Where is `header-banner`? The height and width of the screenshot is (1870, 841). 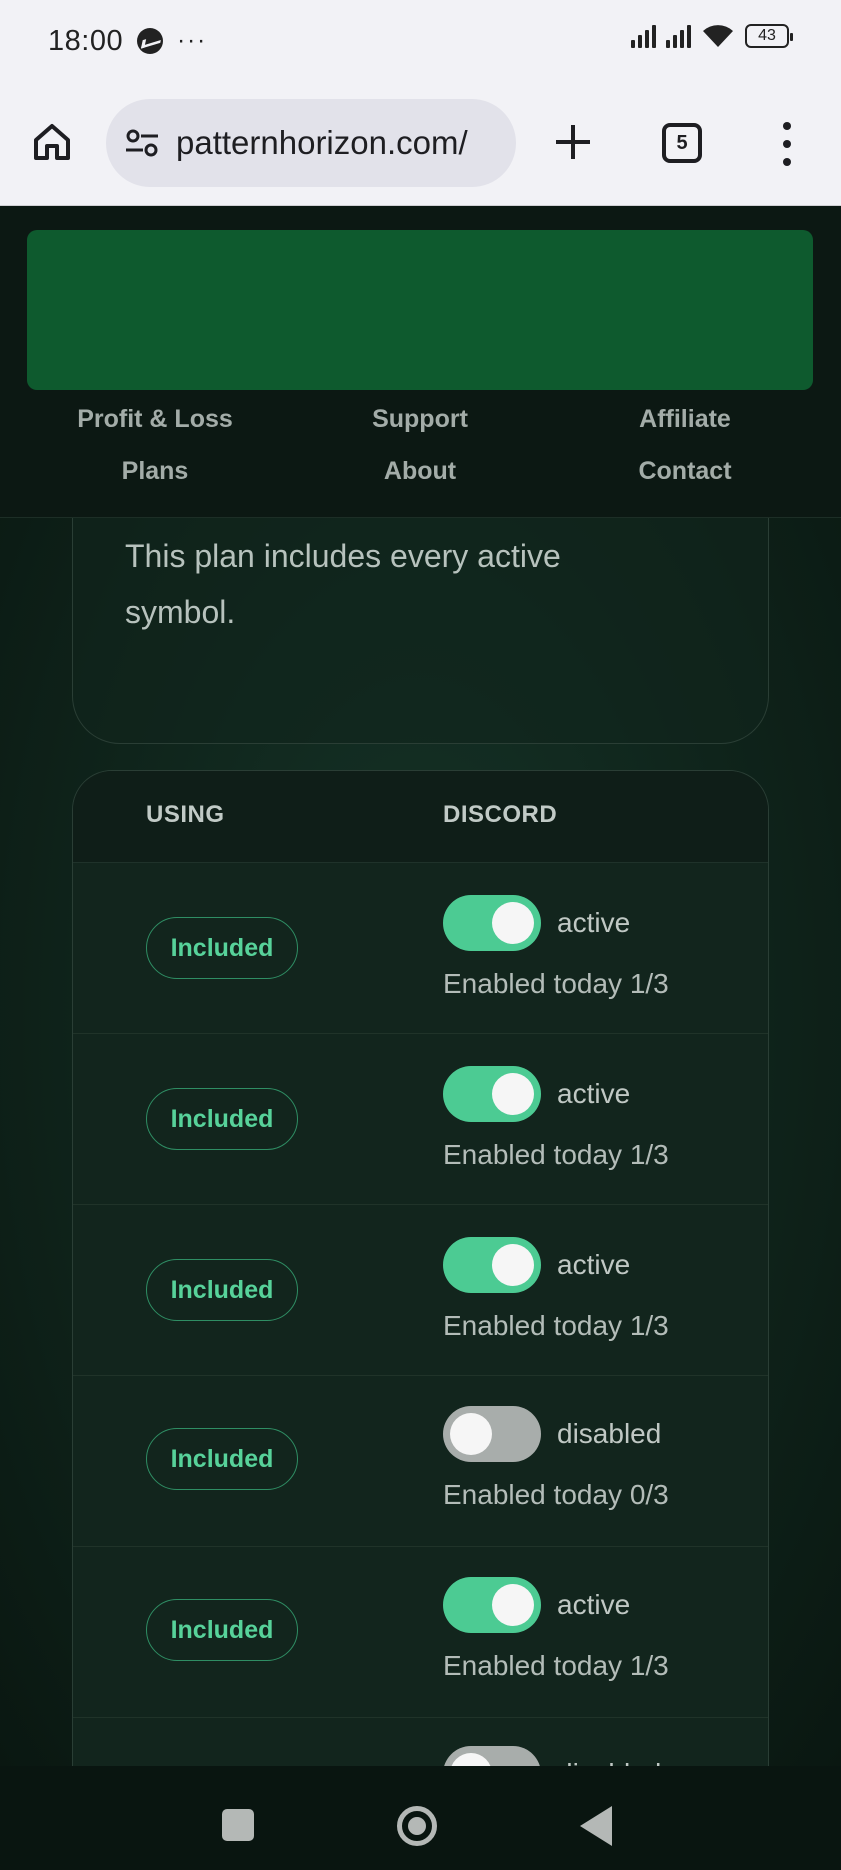 header-banner is located at coordinates (420, 310).